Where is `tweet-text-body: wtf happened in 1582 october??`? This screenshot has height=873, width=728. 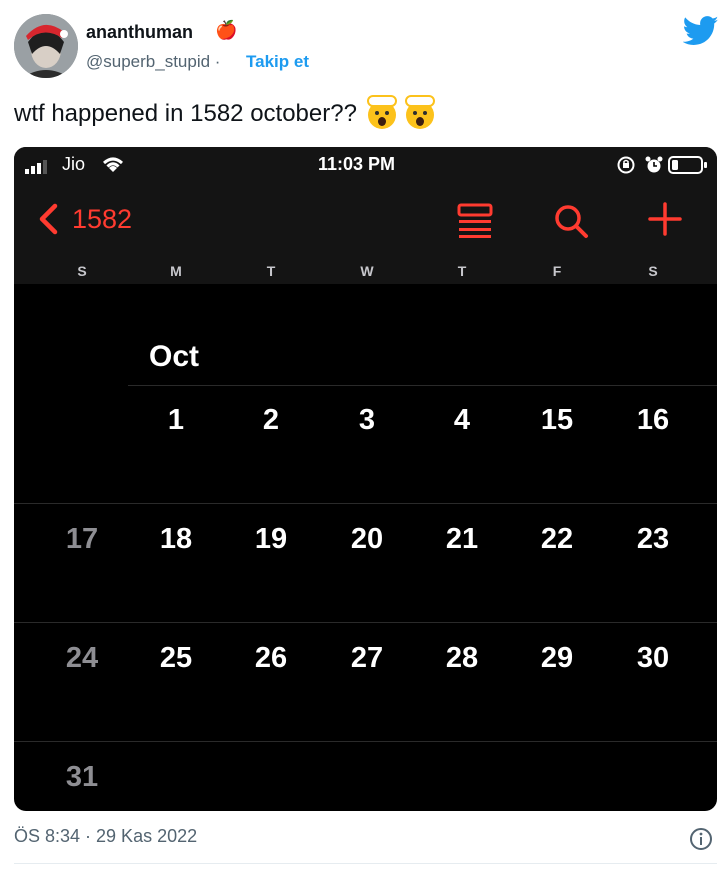
tweet-text-body: wtf happened in 1582 october?? is located at coordinates (185, 113).